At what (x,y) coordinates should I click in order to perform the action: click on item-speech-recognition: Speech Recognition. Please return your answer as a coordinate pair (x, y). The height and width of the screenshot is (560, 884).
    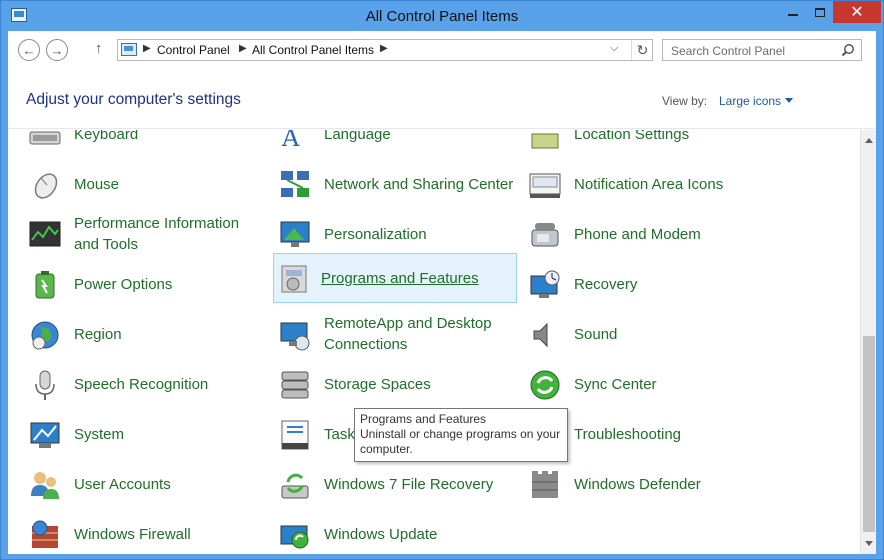
    Looking at the image, I should click on (138, 384).